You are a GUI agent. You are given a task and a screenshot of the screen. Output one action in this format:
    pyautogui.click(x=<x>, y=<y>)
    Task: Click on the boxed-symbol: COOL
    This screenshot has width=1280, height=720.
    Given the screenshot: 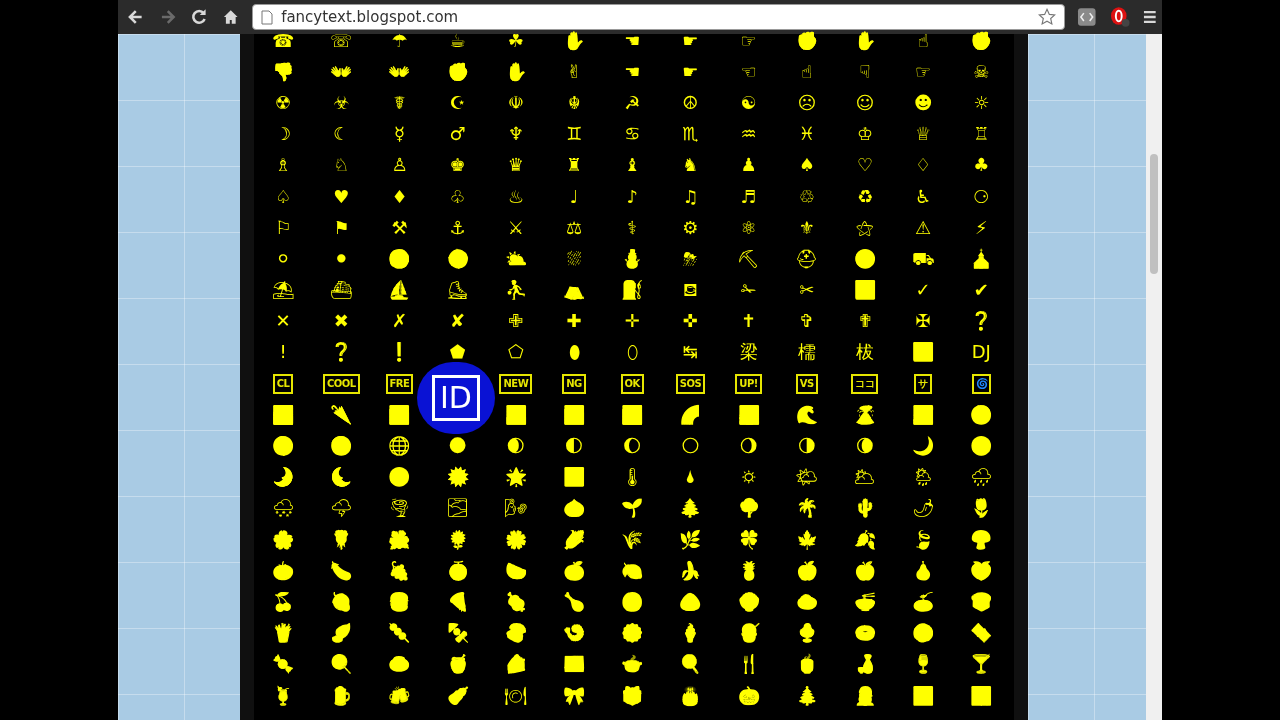 What is the action you would take?
    pyautogui.click(x=341, y=383)
    